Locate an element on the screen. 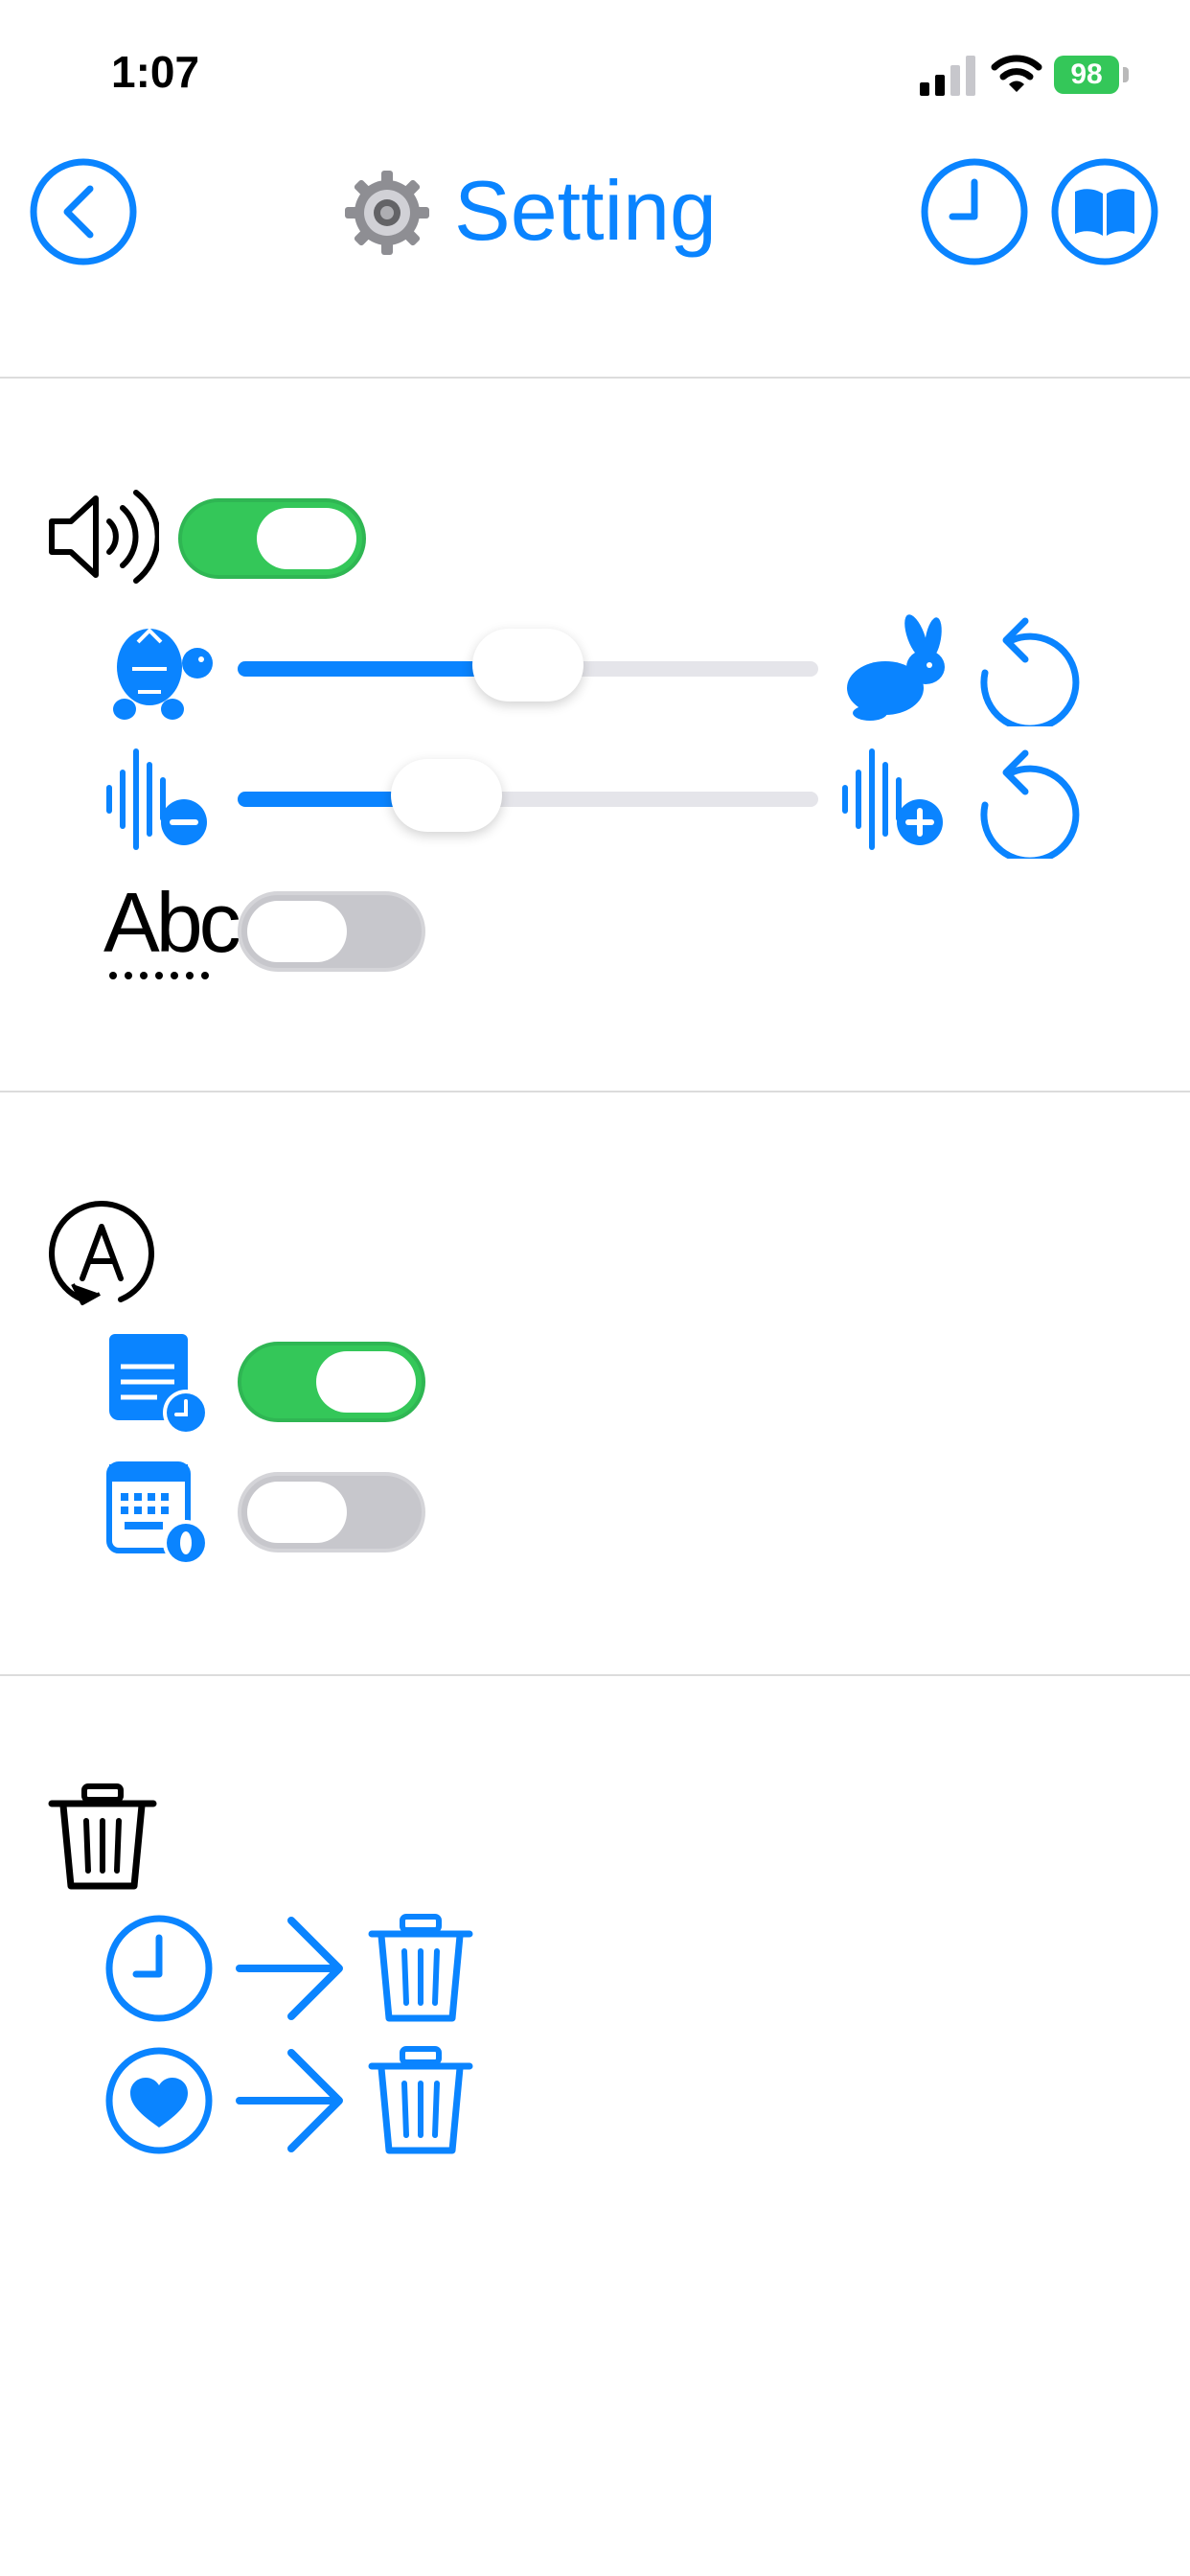  battery-indicator: 98 is located at coordinates (1087, 75).